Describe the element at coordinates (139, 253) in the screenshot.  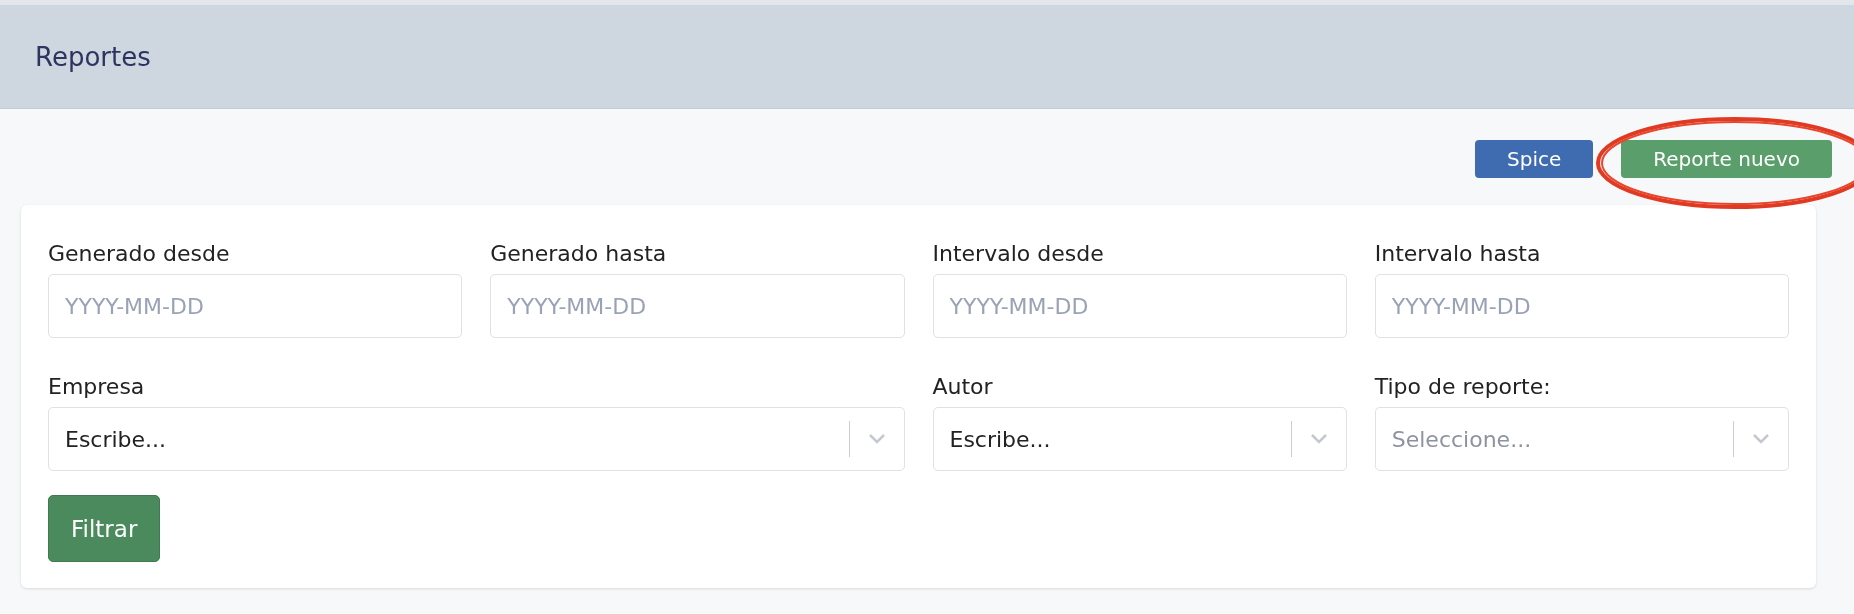
I see `field-label: Generado desde` at that location.